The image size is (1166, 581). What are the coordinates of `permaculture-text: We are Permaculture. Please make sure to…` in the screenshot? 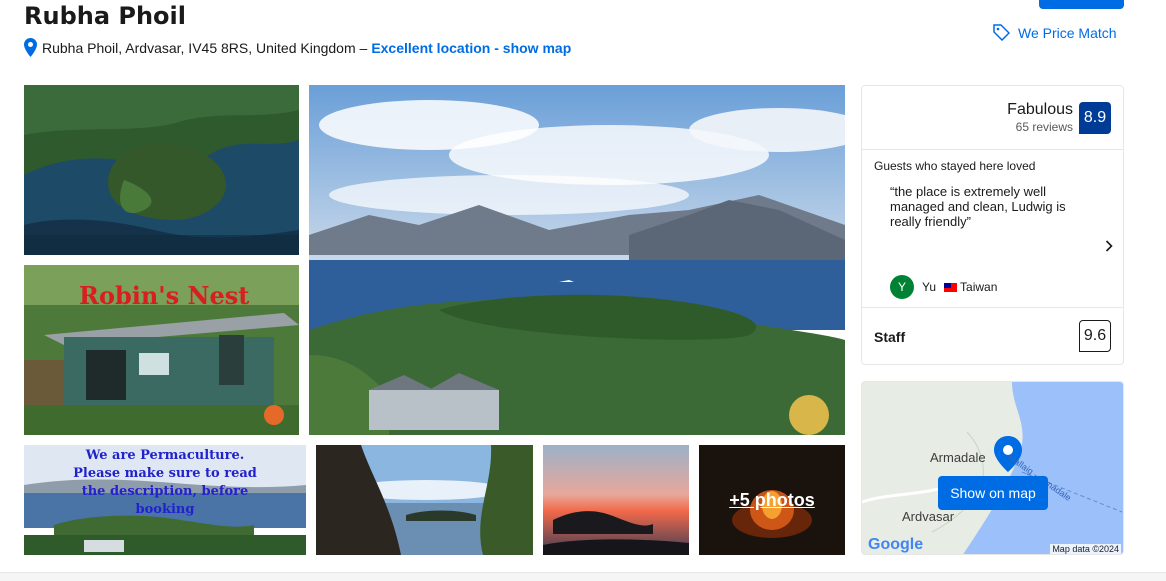 It's located at (165, 483).